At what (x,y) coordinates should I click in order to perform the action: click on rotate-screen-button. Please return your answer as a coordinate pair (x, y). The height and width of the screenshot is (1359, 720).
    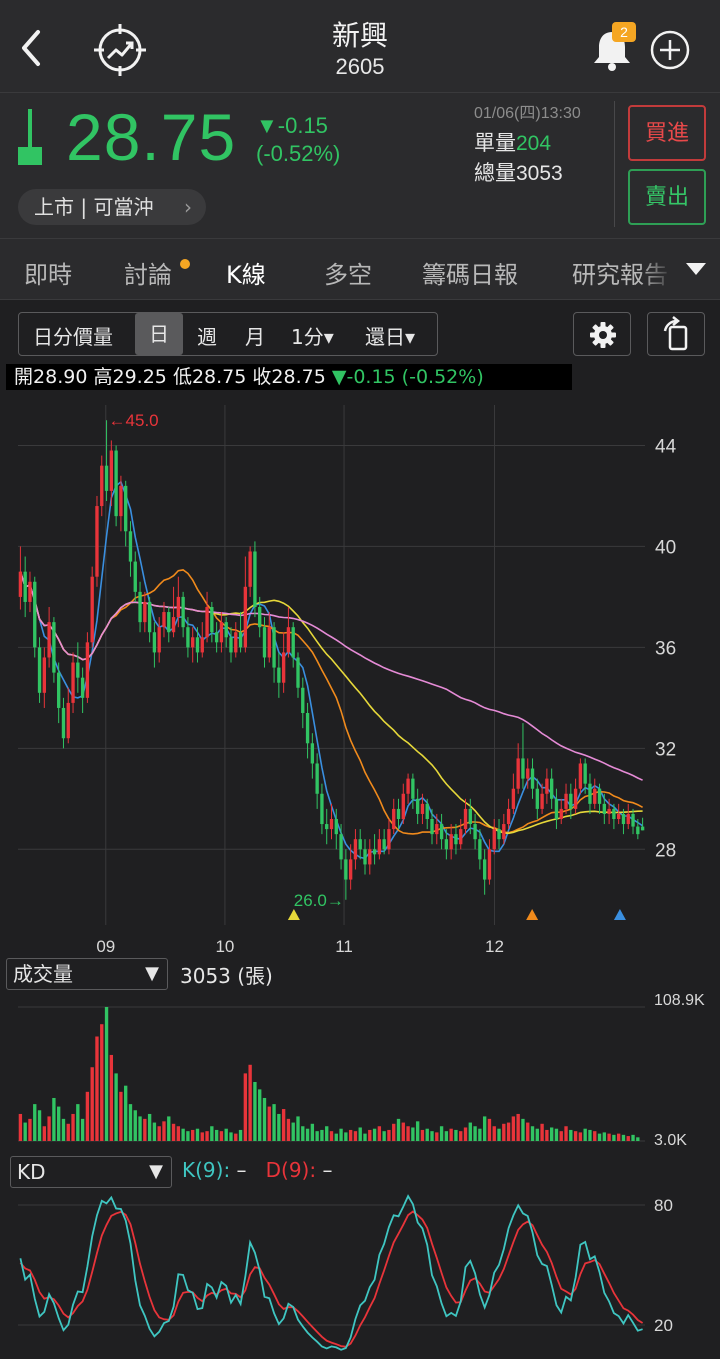
    Looking at the image, I should click on (676, 334).